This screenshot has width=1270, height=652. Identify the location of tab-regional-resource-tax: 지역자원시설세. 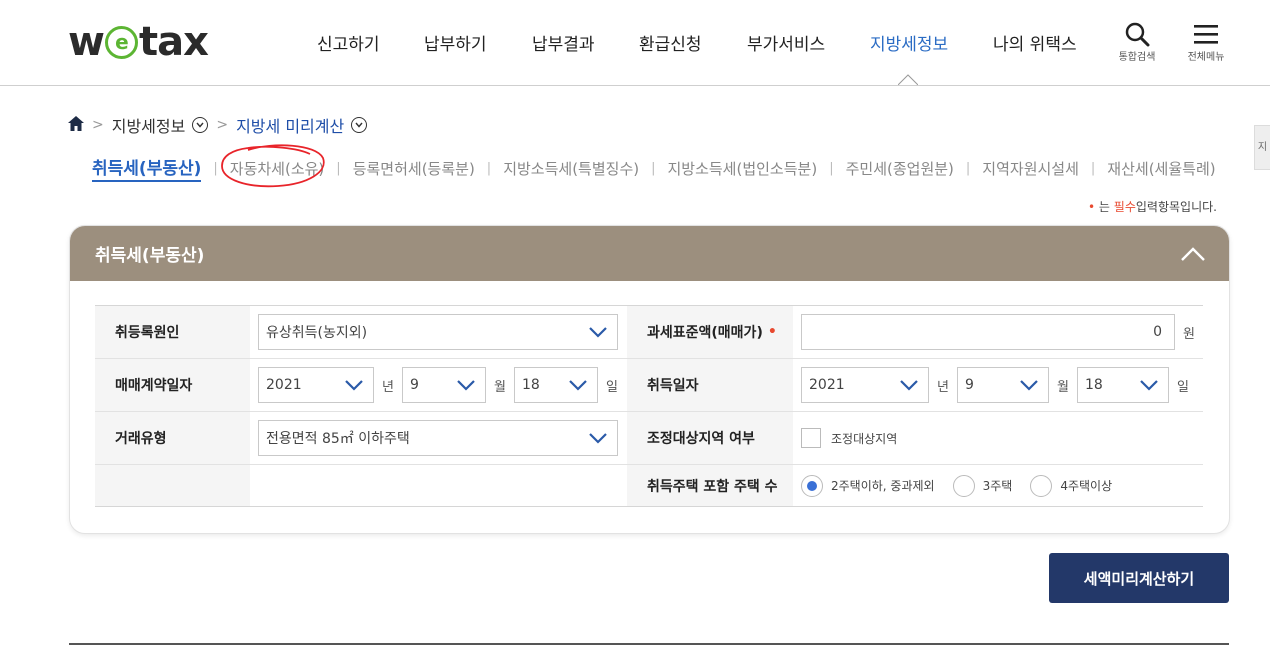
(1030, 168).